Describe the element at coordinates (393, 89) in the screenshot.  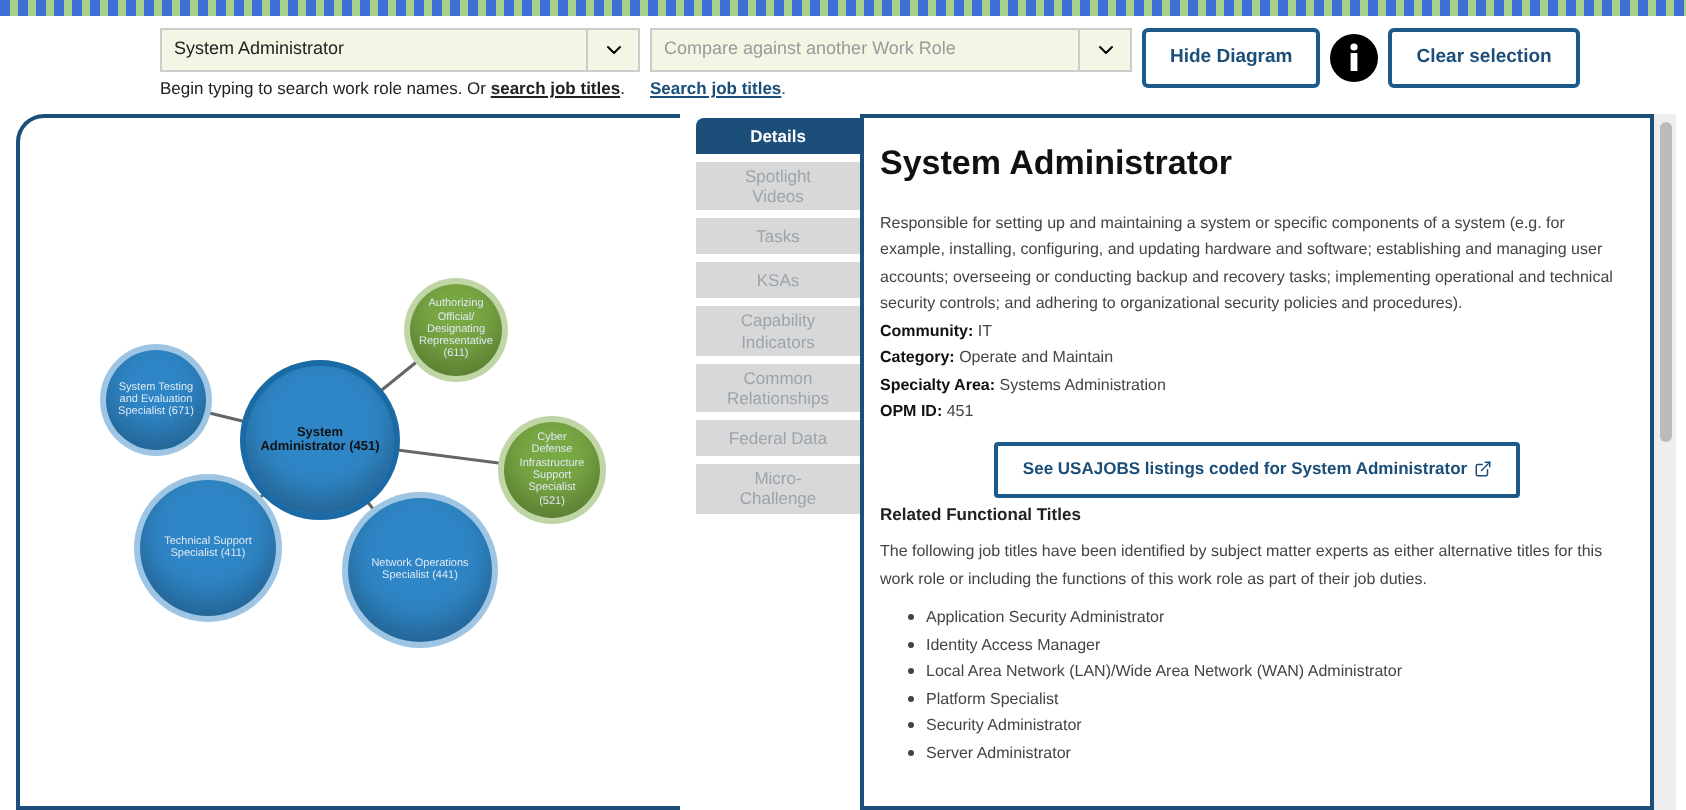
I see `search-hint: Begin typing to search work role names. Or search job titles.` at that location.